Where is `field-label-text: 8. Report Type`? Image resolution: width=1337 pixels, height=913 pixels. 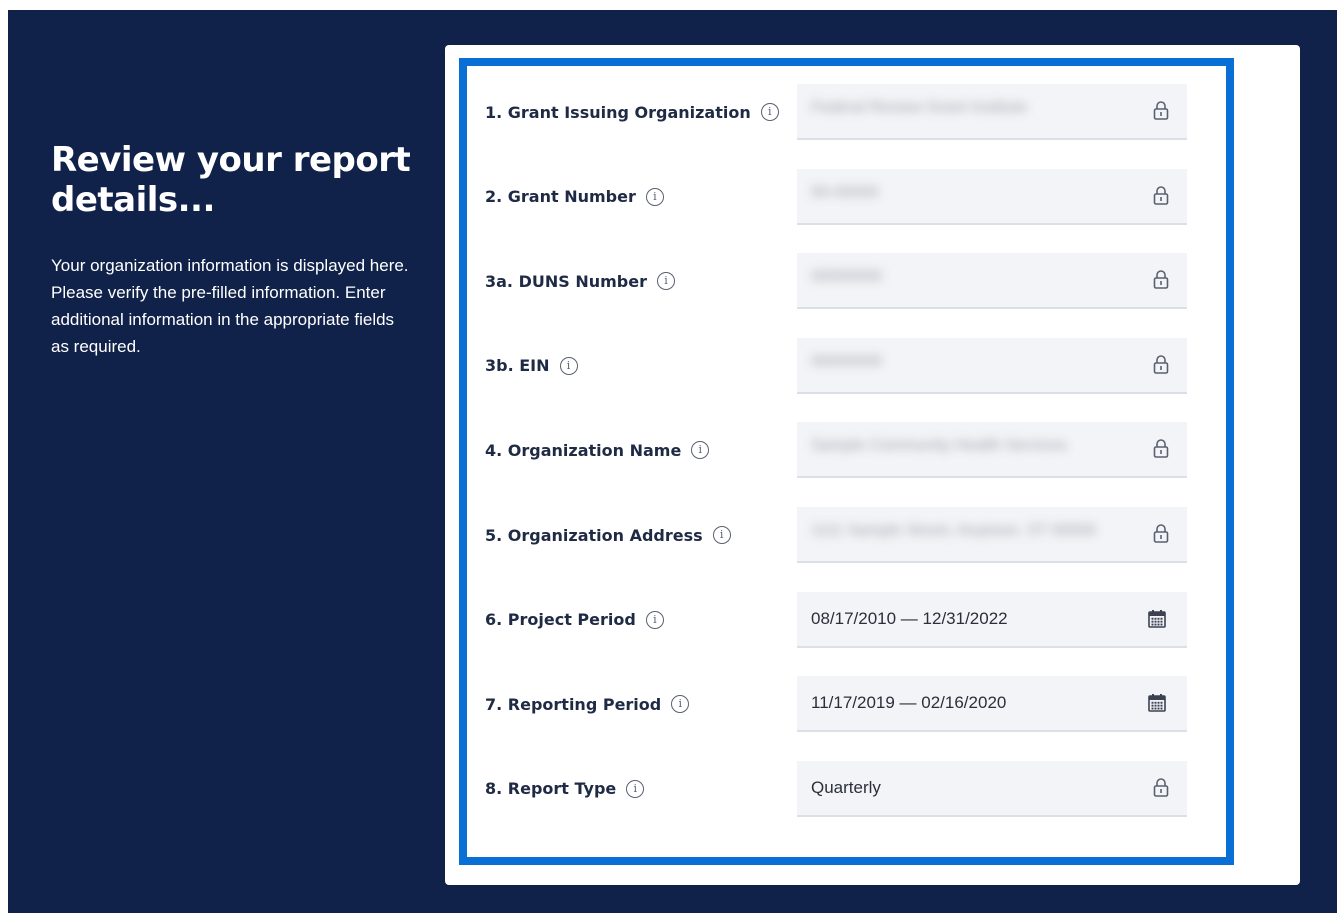 field-label-text: 8. Report Type is located at coordinates (551, 789).